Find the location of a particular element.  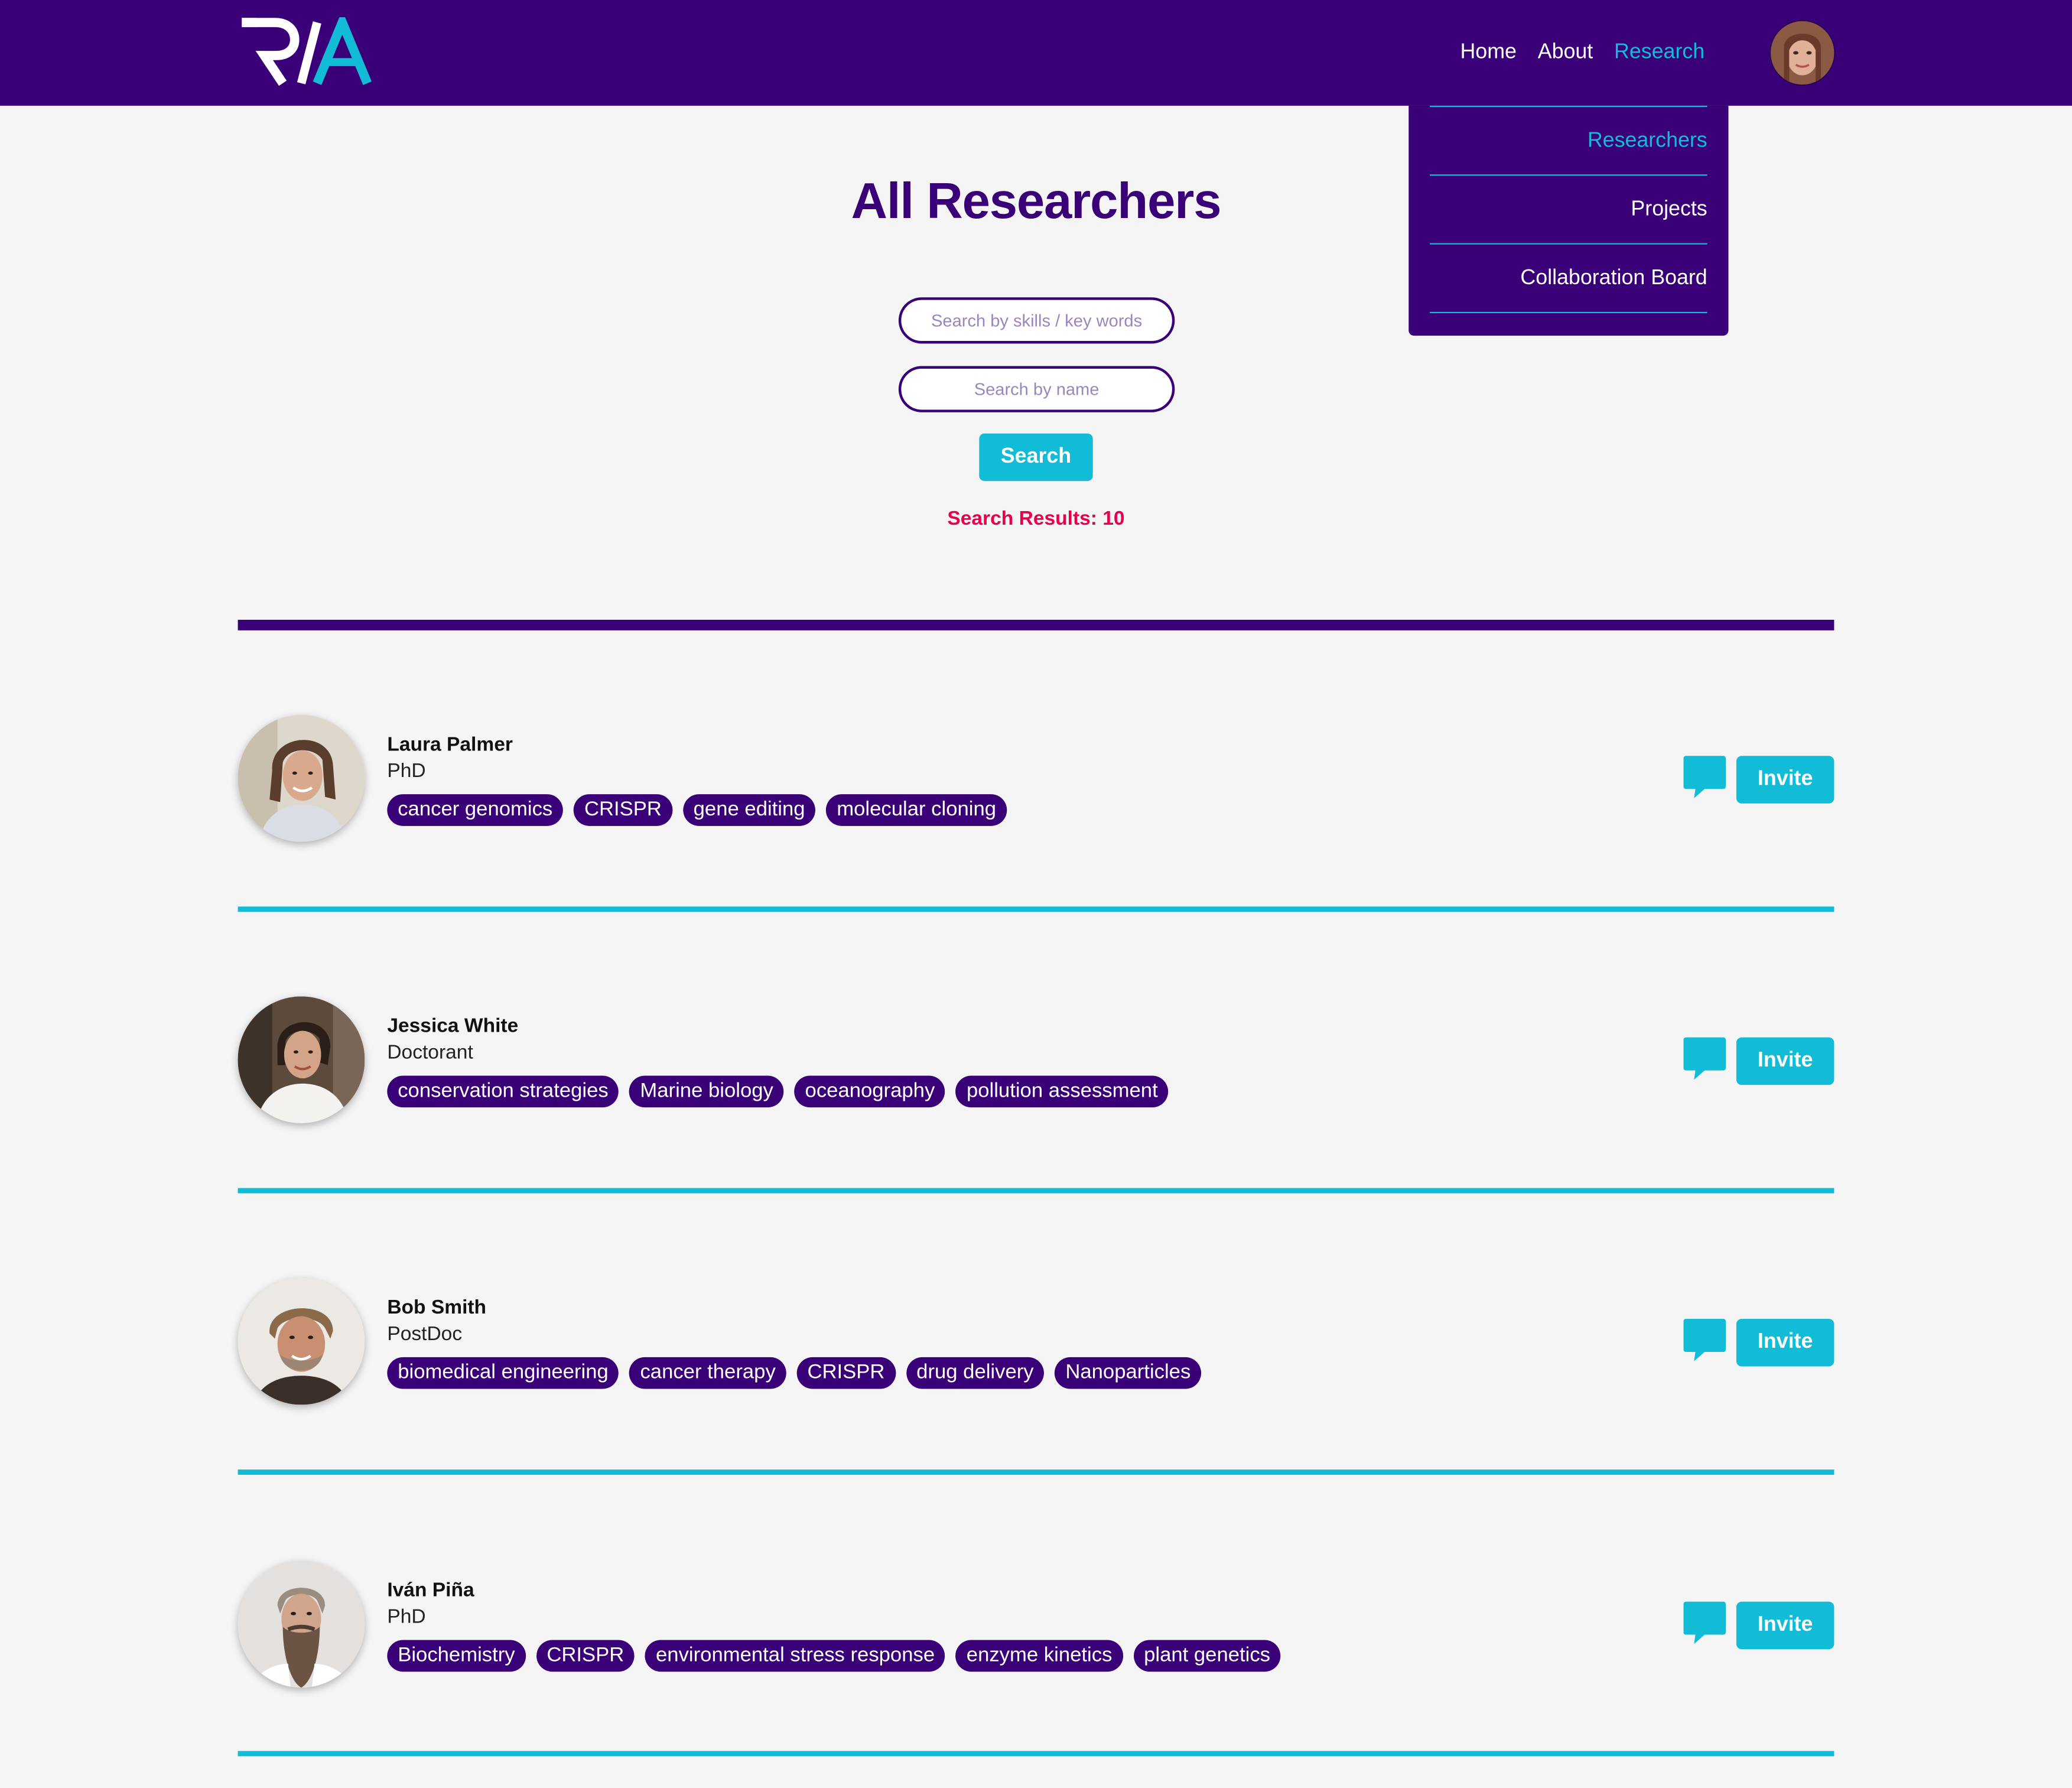

skill-tag: gene editing is located at coordinates (749, 810).